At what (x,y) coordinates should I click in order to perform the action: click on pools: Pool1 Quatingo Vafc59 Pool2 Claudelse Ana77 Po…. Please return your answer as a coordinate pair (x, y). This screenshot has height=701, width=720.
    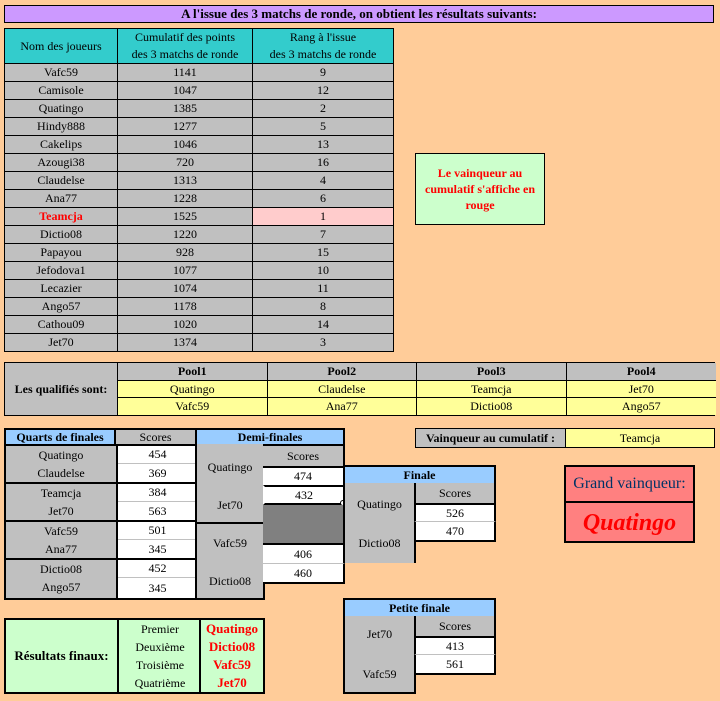
    Looking at the image, I should click on (417, 389).